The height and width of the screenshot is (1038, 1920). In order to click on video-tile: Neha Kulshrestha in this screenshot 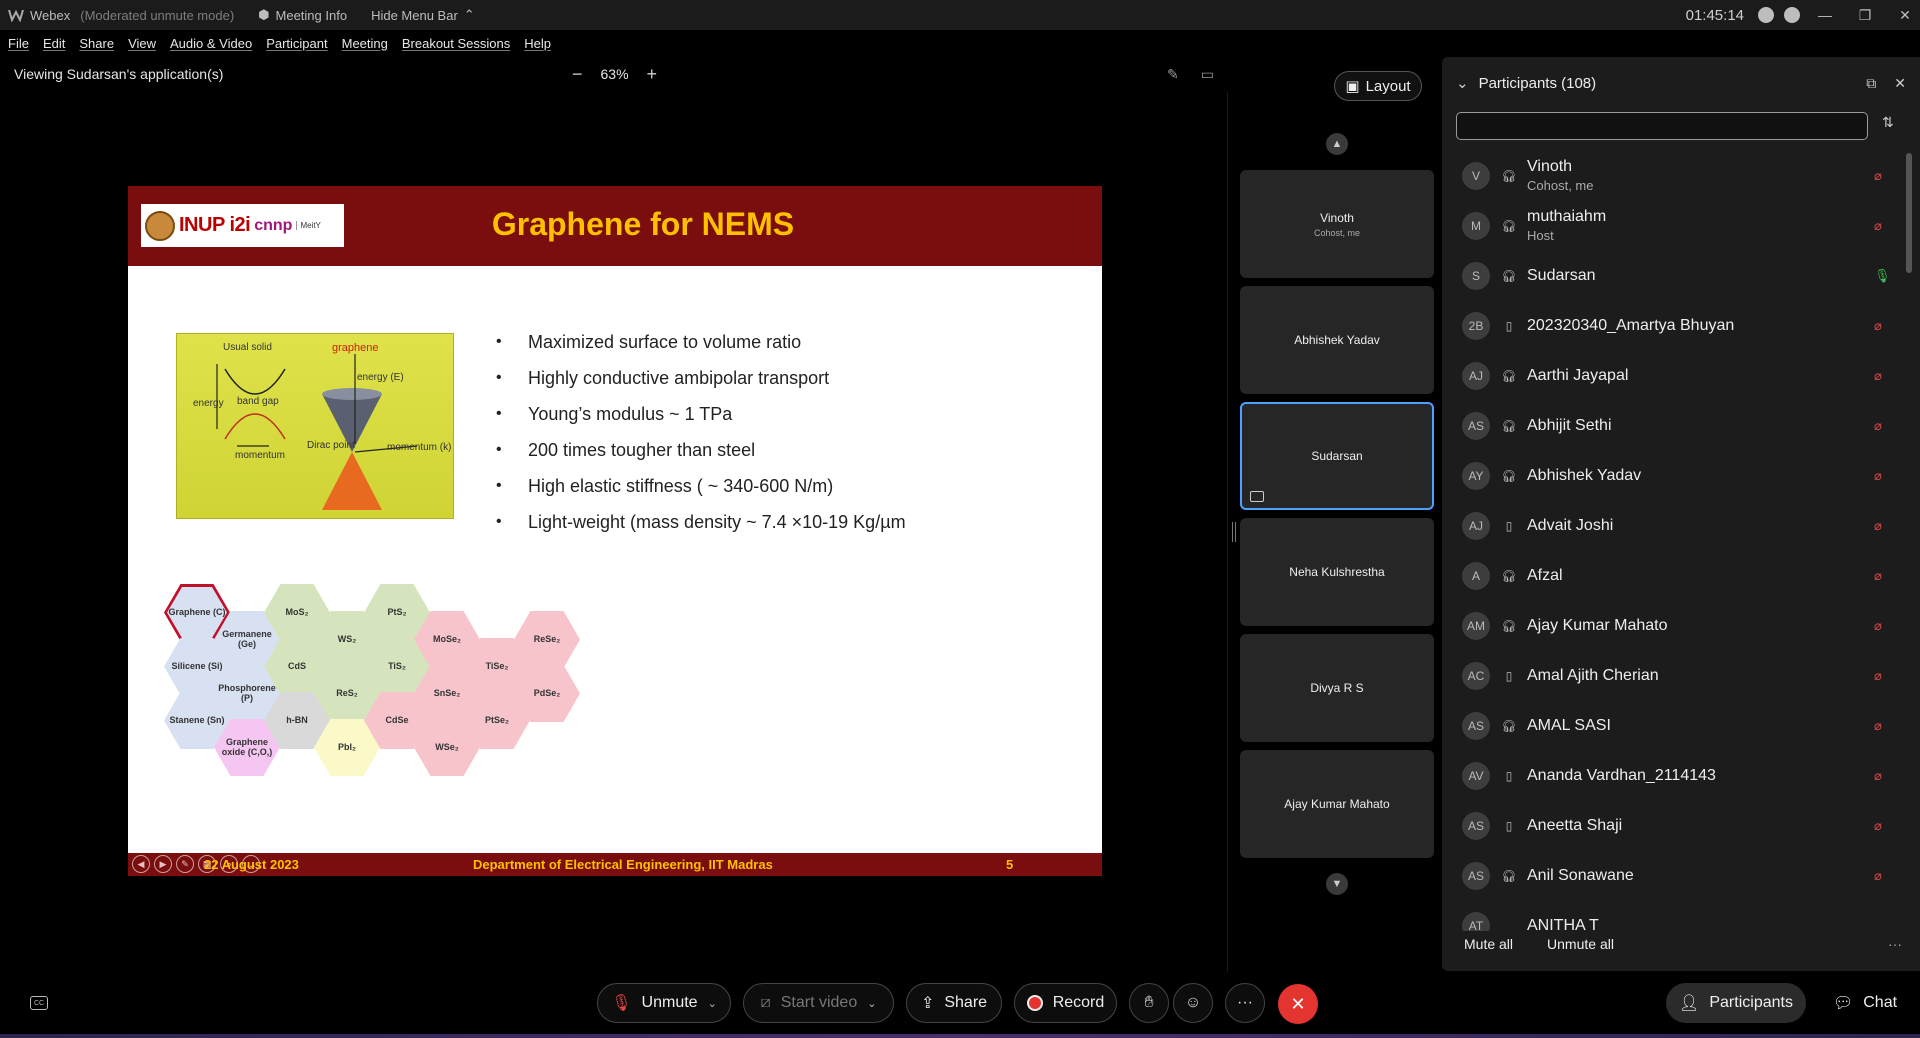, I will do `click(1337, 572)`.